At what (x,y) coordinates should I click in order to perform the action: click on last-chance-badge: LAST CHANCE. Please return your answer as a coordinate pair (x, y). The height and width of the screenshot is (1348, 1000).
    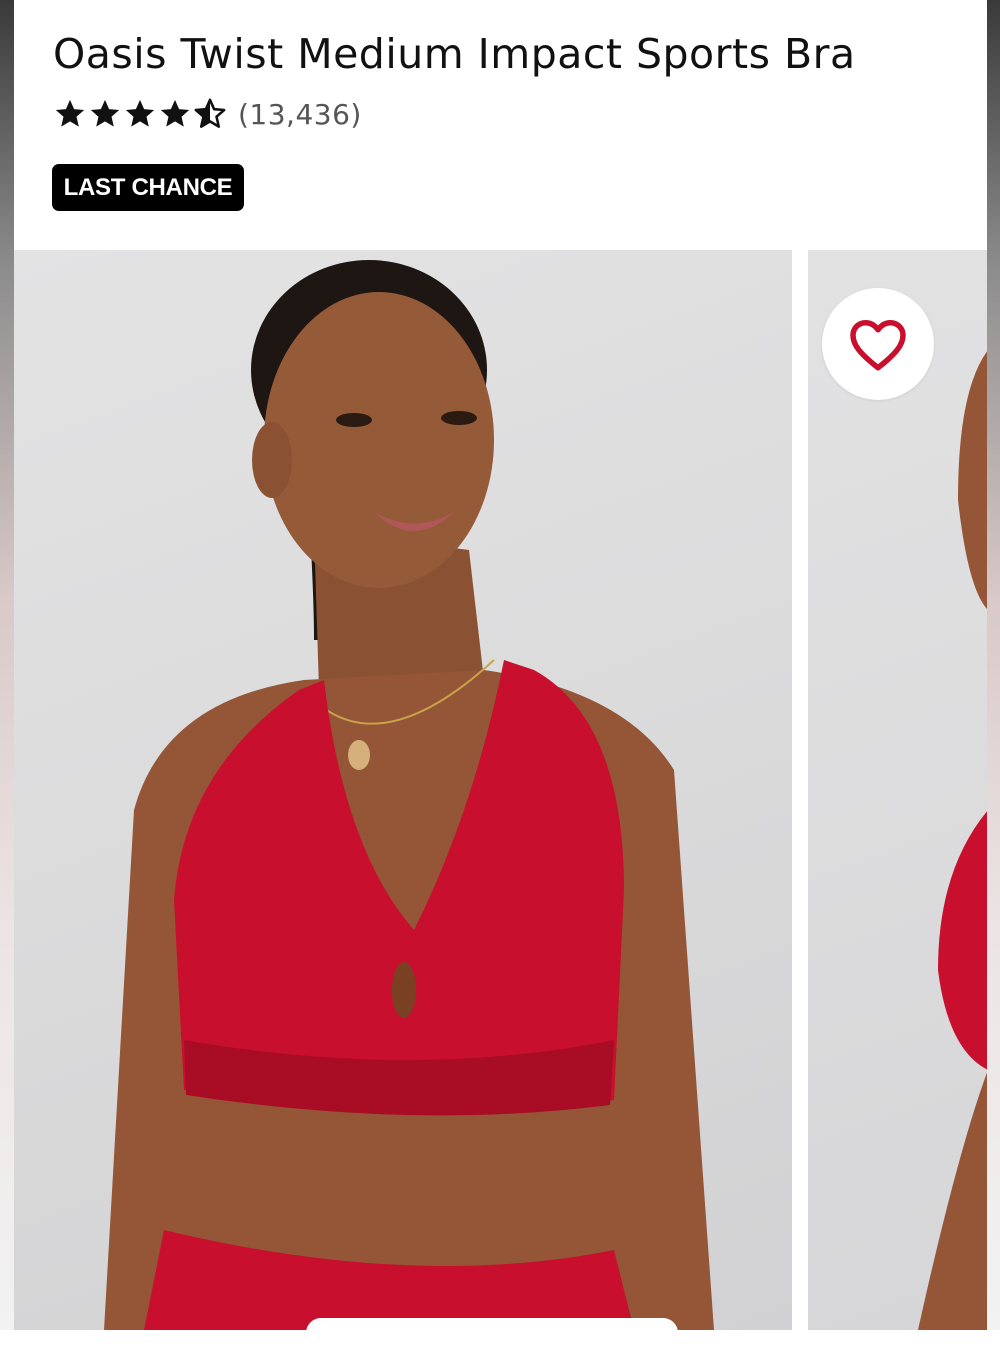
    Looking at the image, I should click on (148, 187).